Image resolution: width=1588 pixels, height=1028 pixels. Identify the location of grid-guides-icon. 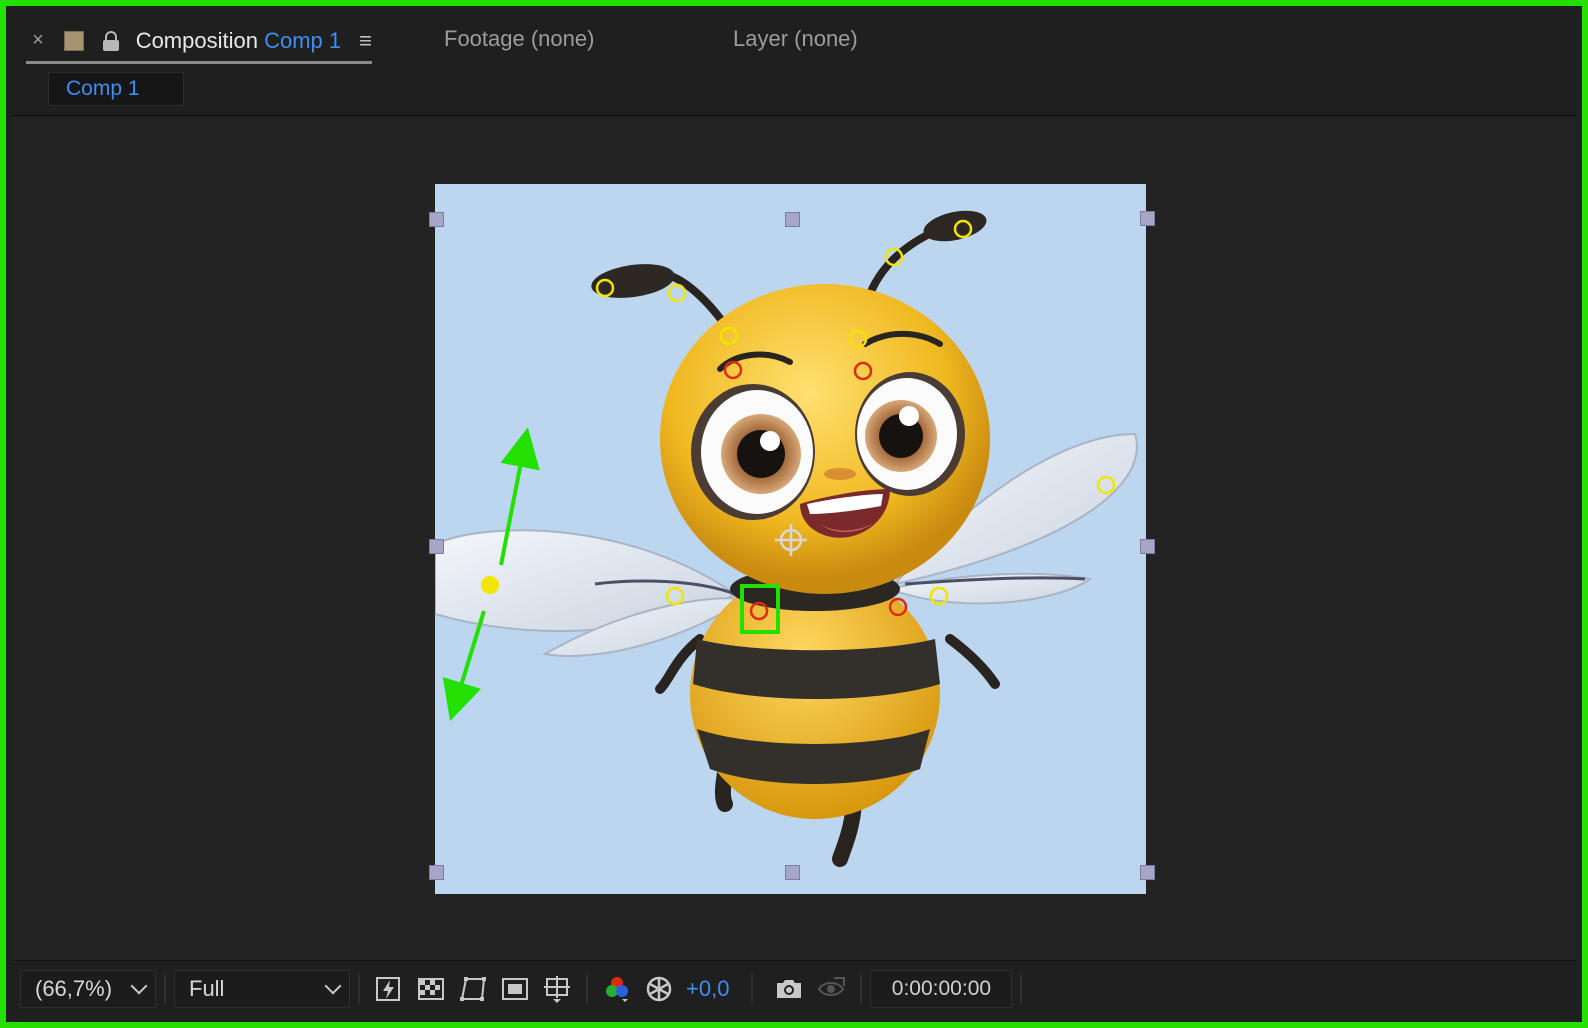
(557, 989).